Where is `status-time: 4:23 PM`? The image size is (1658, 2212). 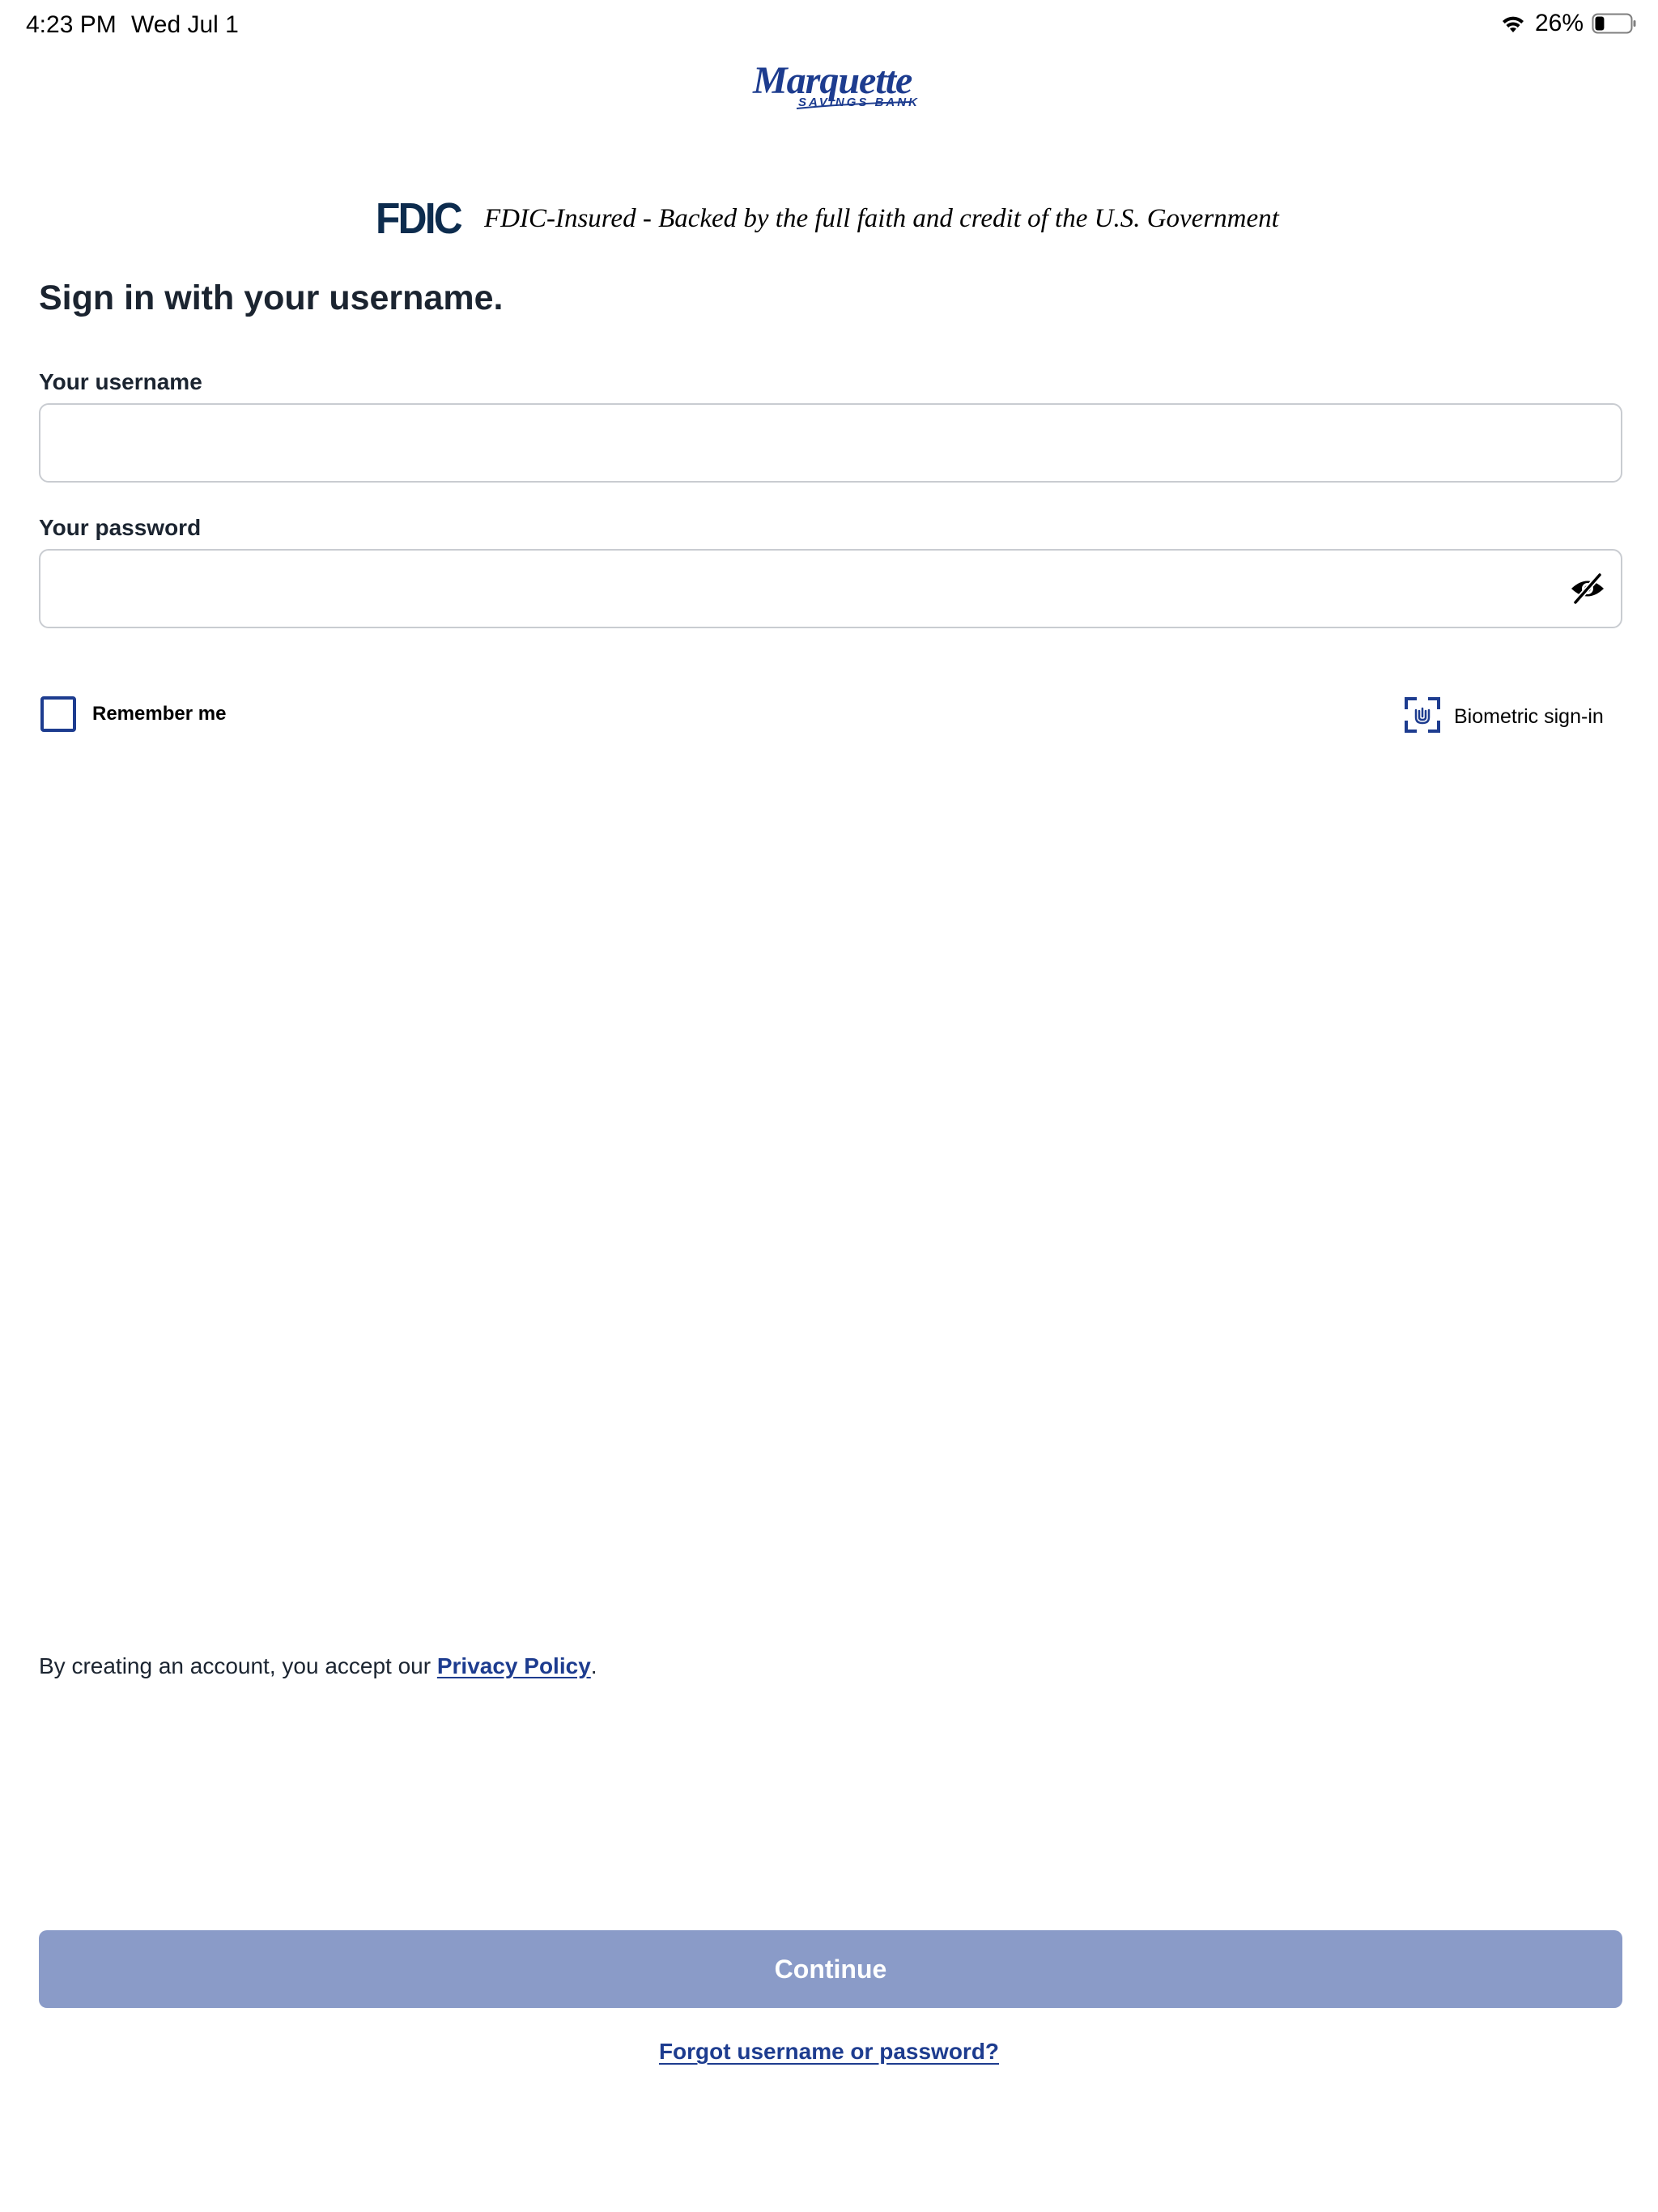
status-time: 4:23 PM is located at coordinates (71, 25).